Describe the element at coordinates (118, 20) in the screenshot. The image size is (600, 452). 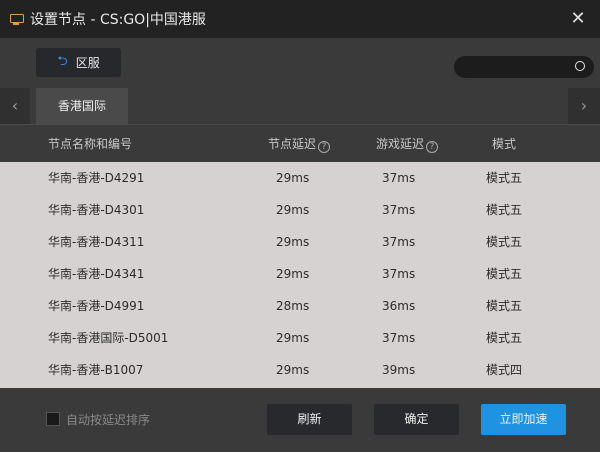
I see `window-title: 设置节点 - CS:GO|中国港服` at that location.